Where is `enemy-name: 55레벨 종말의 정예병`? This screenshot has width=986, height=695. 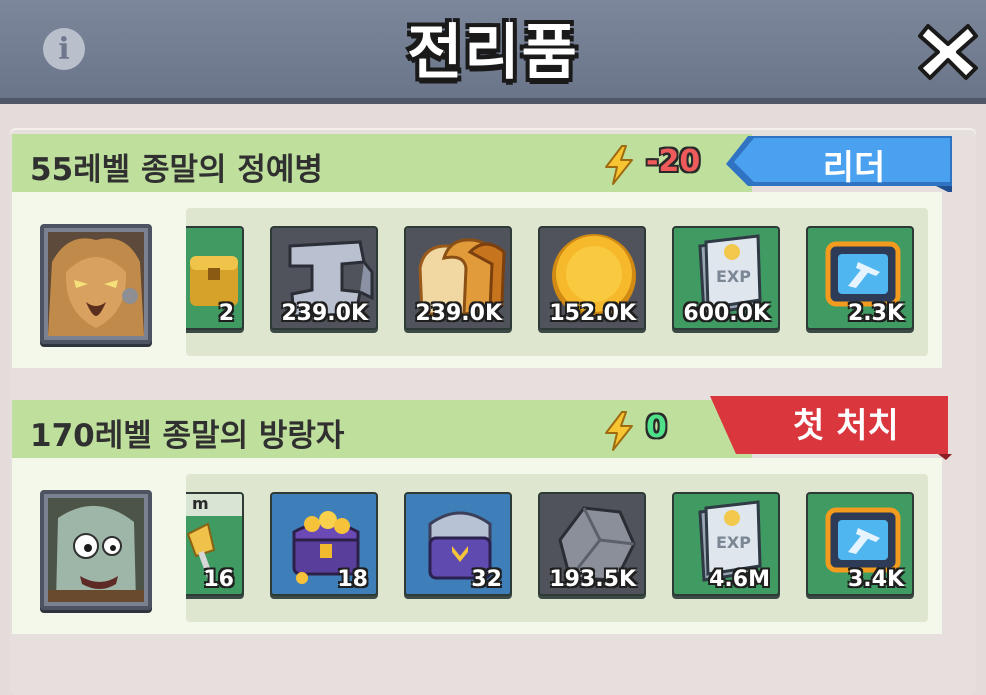 enemy-name: 55레벨 종말의 정예병 is located at coordinates (176, 170).